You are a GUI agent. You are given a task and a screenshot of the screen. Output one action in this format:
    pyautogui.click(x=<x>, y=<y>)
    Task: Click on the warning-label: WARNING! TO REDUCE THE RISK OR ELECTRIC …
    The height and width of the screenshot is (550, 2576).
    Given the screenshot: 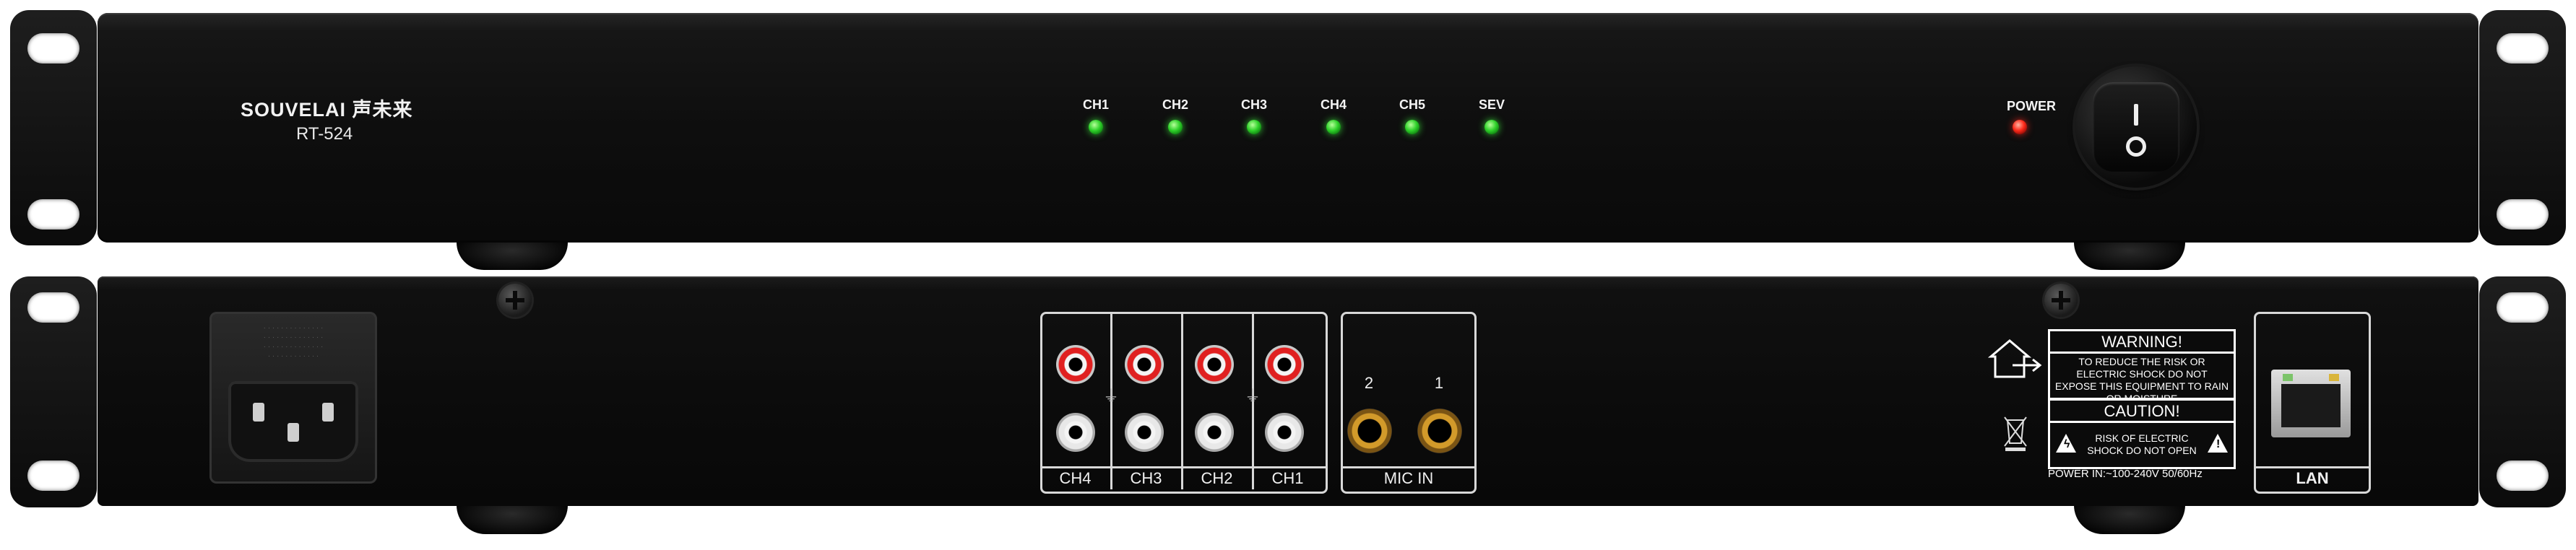 What is the action you would take?
    pyautogui.click(x=2142, y=366)
    